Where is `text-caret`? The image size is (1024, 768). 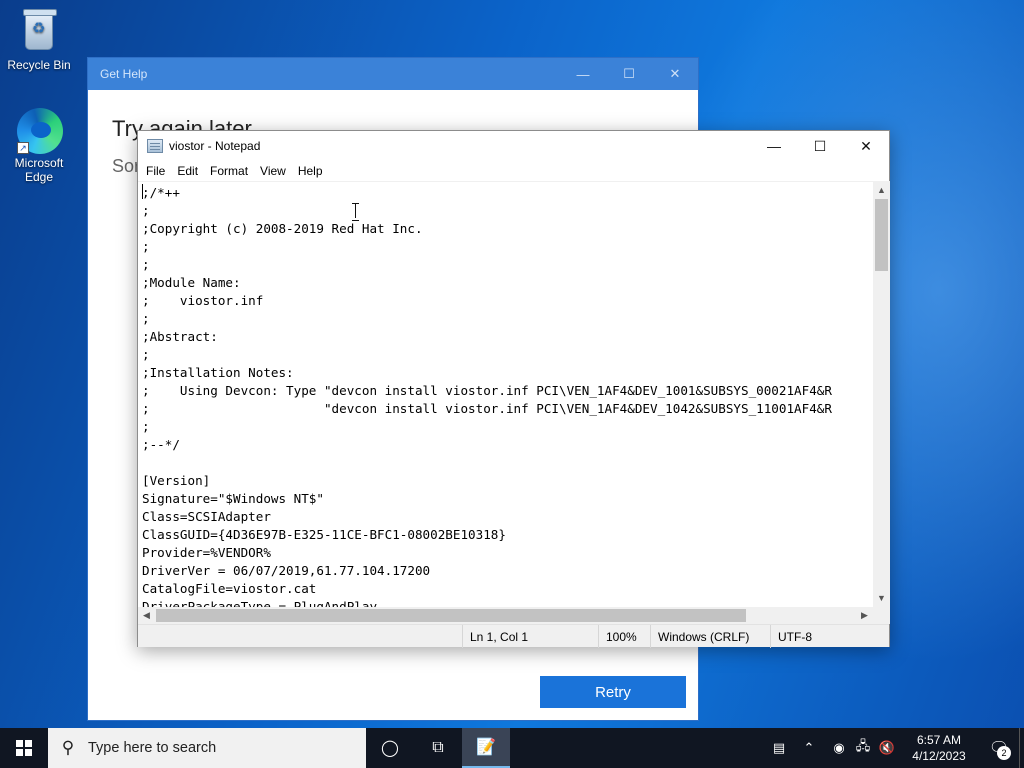 text-caret is located at coordinates (142, 191).